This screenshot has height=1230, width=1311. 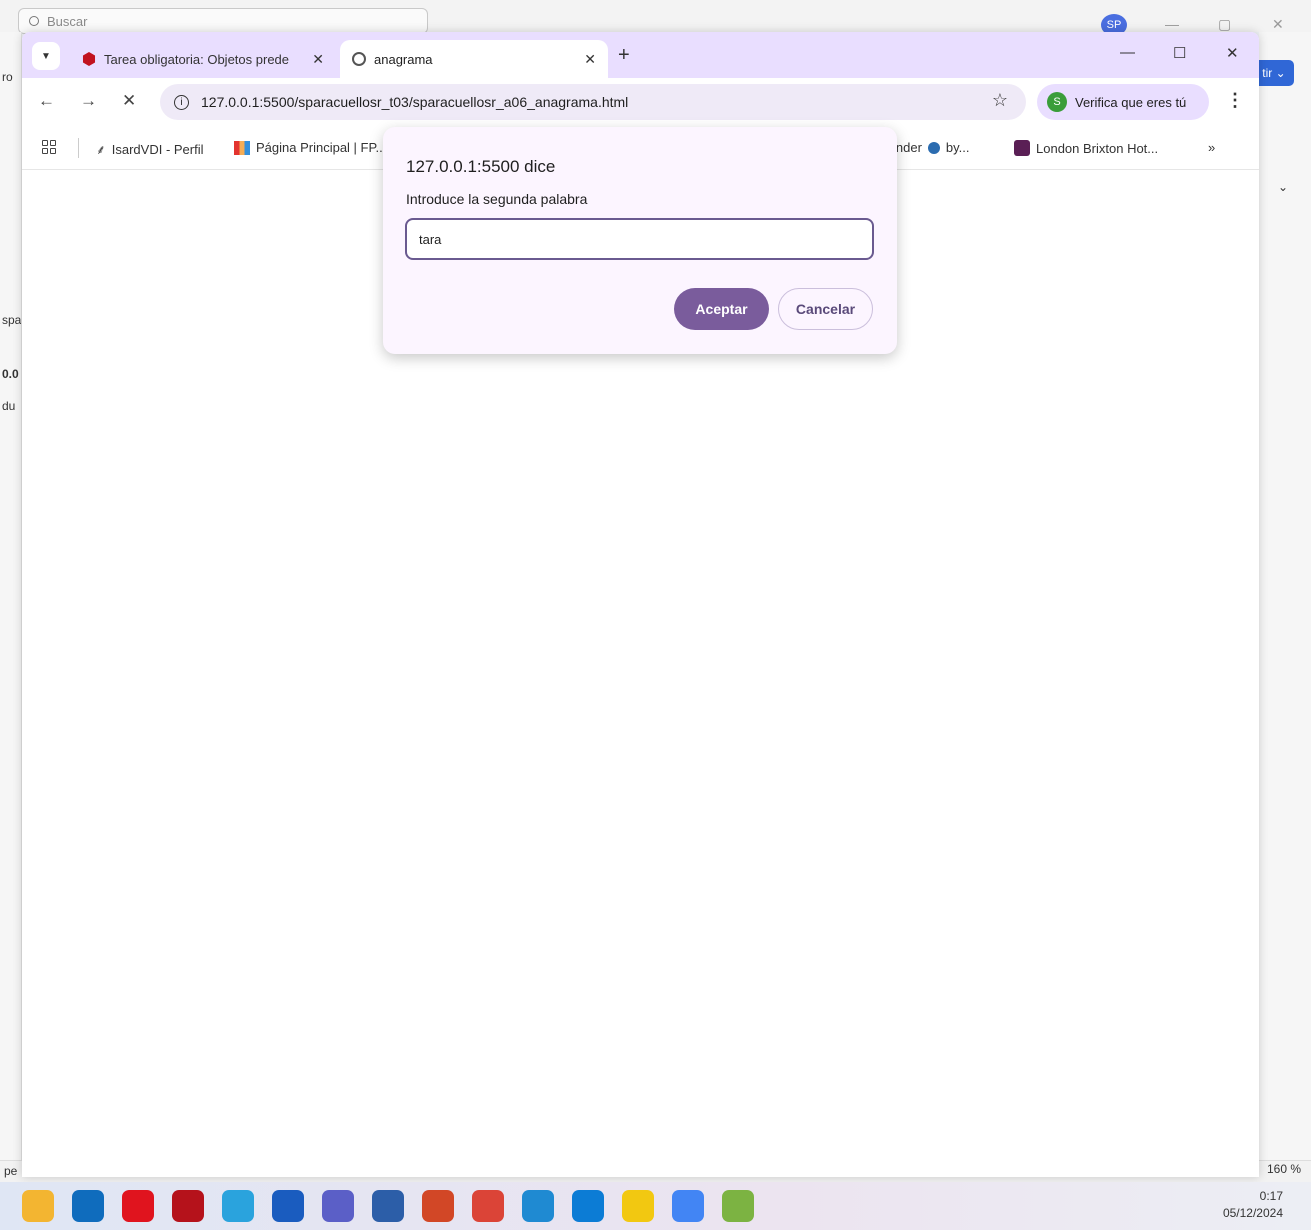 I want to click on taskbar: 0:17 05/12/2024, so click(x=655, y=1206).